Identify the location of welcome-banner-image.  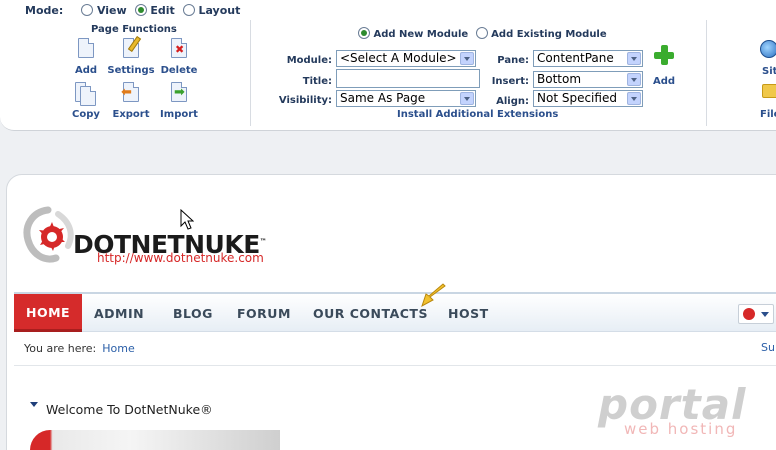
(155, 440).